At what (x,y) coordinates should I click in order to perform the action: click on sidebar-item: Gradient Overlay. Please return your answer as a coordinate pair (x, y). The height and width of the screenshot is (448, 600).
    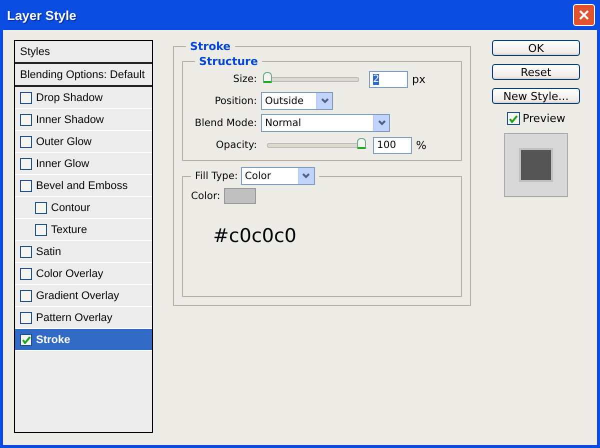
    Looking at the image, I should click on (83, 296).